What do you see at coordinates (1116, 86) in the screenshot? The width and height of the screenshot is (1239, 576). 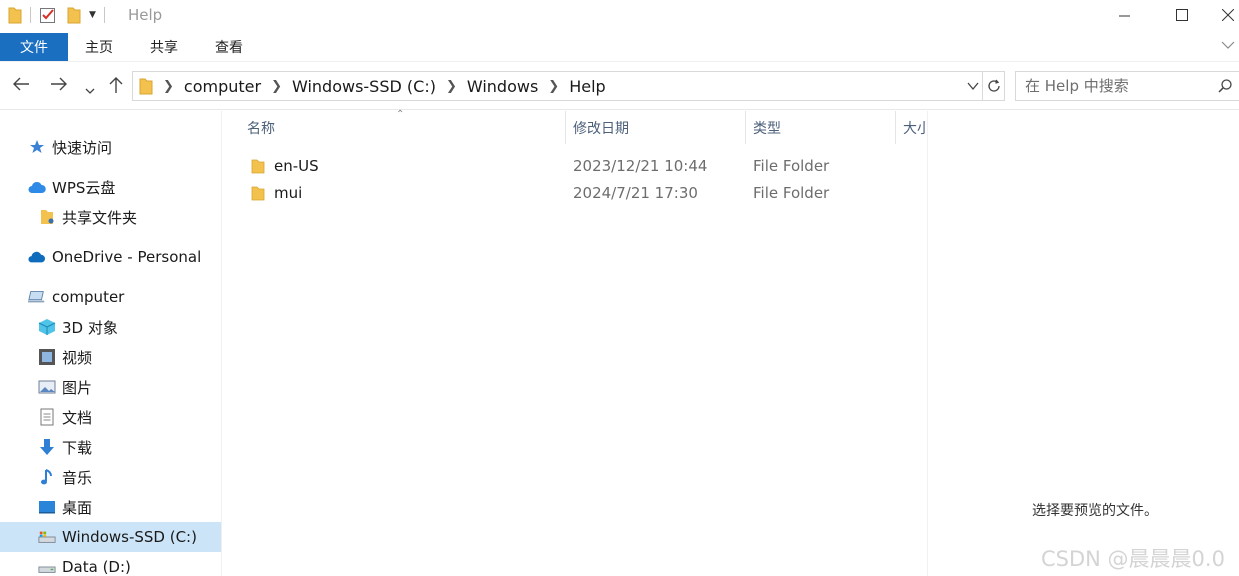 I see `search-input` at bounding box center [1116, 86].